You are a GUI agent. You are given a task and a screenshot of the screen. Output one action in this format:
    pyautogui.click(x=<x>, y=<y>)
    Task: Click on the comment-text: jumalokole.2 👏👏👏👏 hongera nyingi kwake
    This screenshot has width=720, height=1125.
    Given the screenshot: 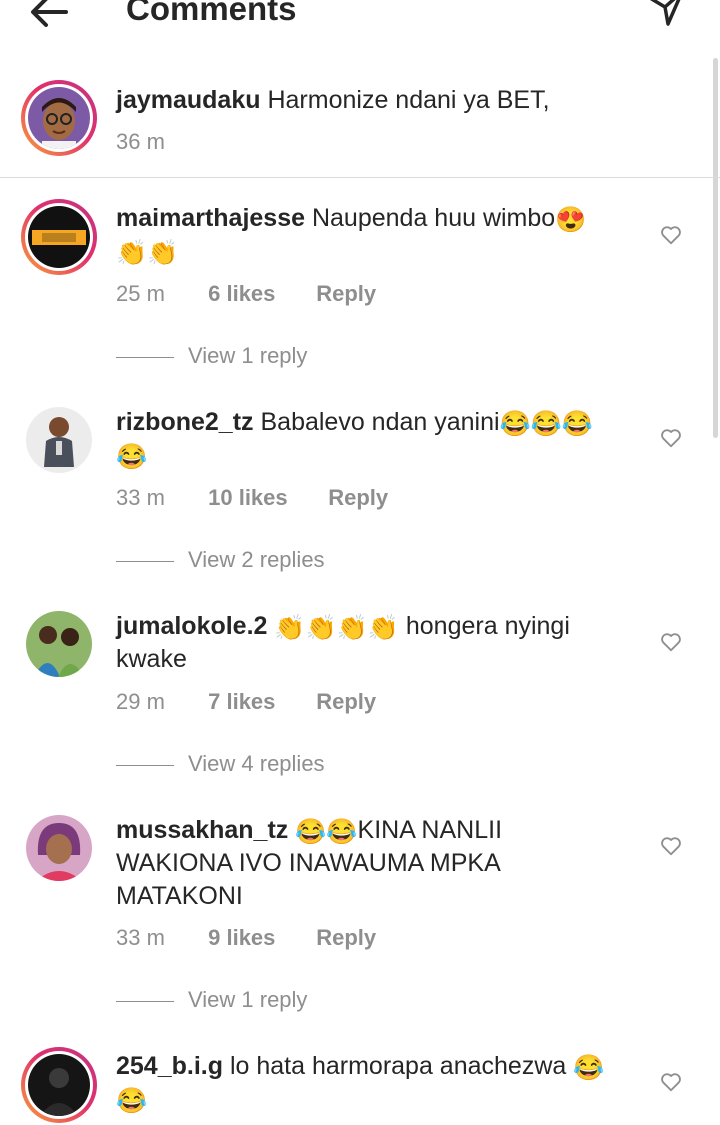 What is the action you would take?
    pyautogui.click(x=371, y=643)
    